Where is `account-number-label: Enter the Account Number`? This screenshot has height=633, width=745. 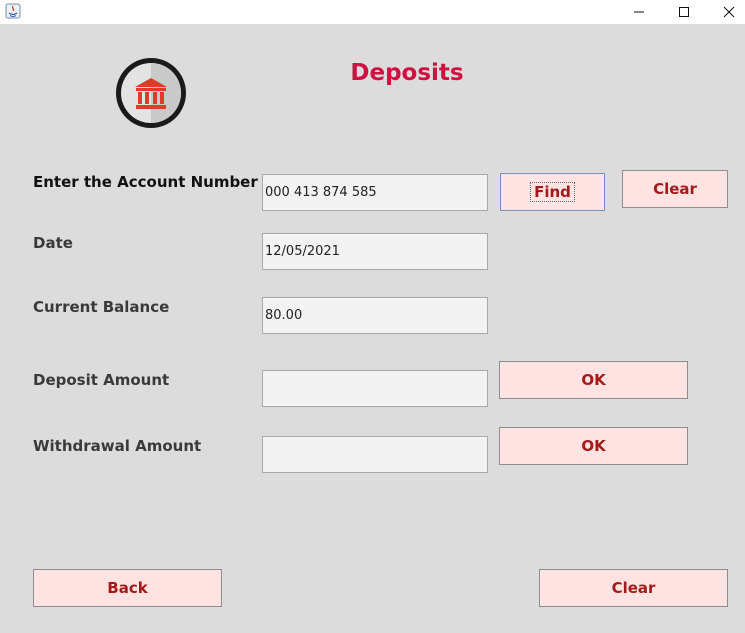 account-number-label: Enter the Account Number is located at coordinates (145, 182).